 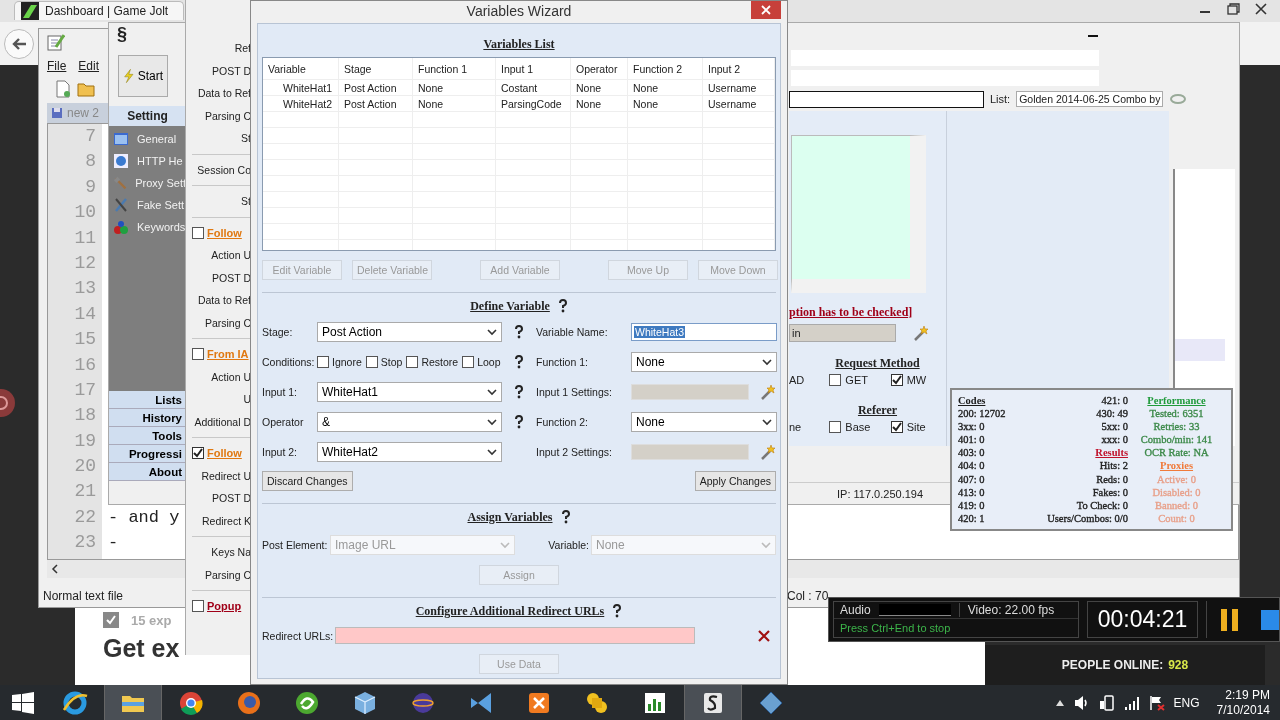 What do you see at coordinates (972, 401) in the screenshot?
I see `stats-heading: Codes` at bounding box center [972, 401].